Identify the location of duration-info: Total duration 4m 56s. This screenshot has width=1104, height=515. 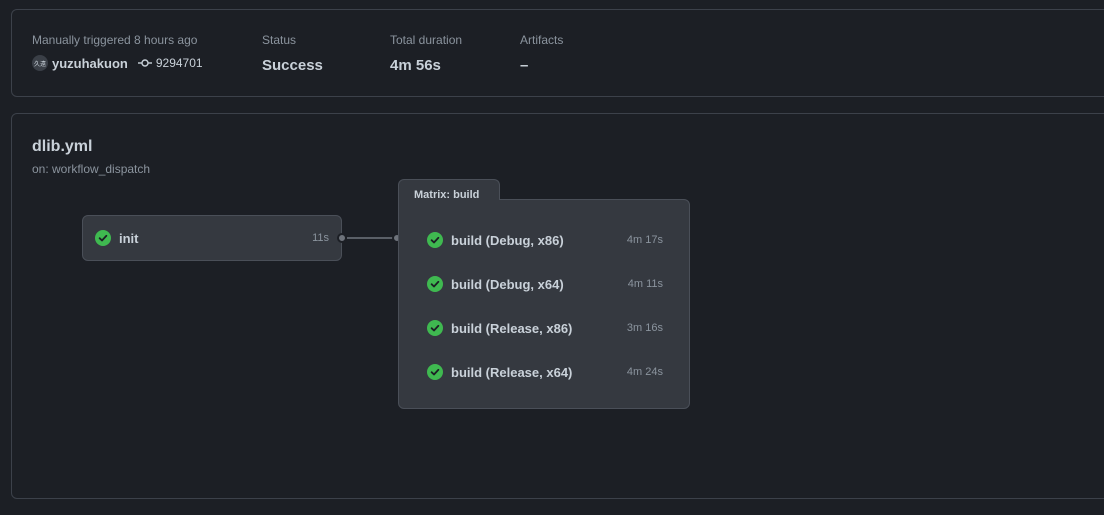
(426, 53).